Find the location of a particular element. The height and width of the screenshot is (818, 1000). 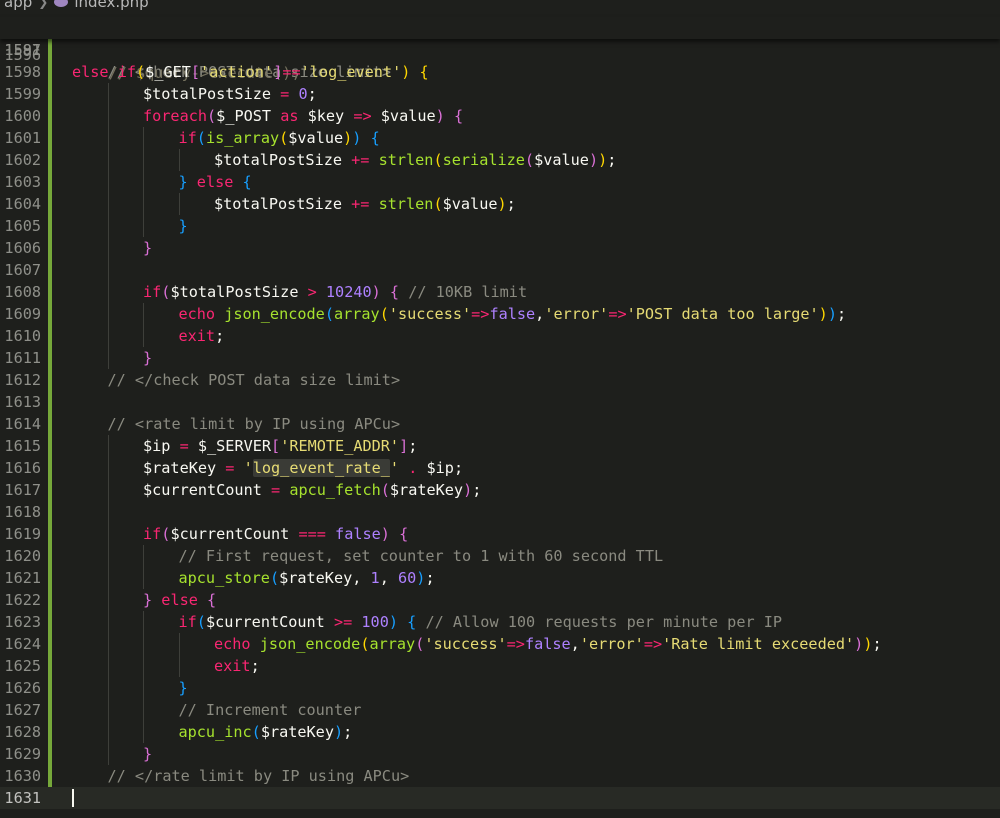

code-line: 1606} is located at coordinates (500, 248).